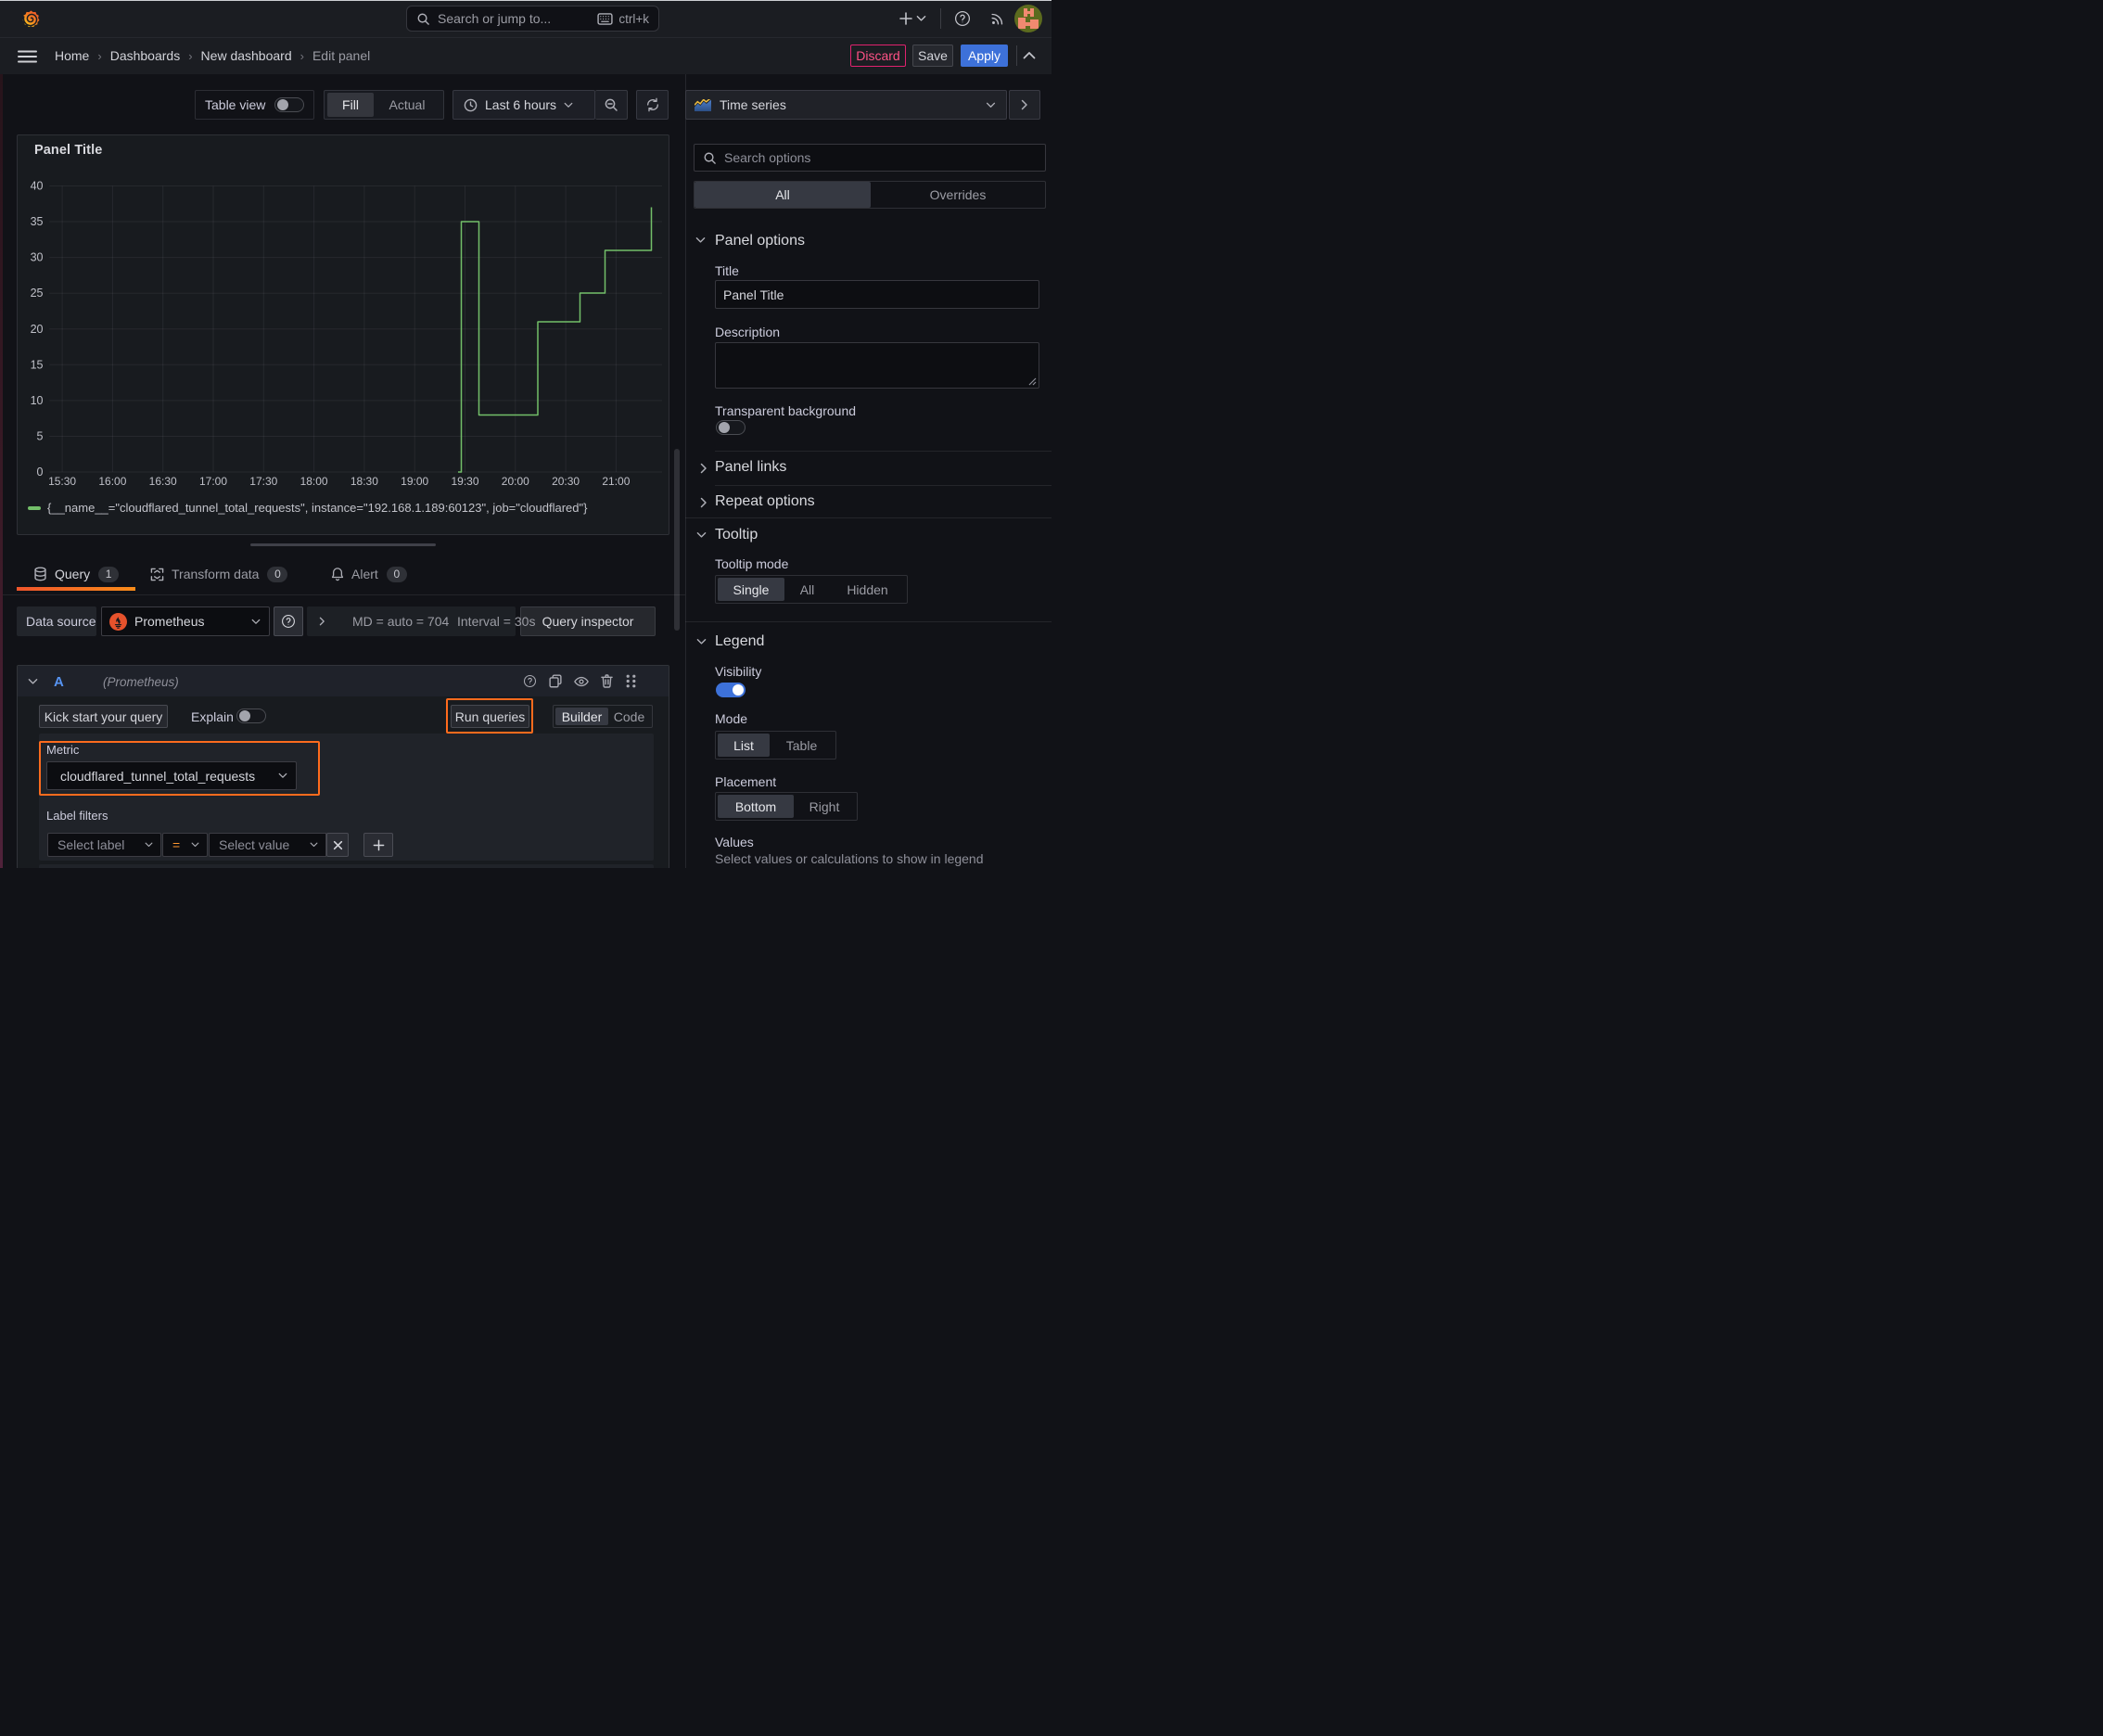 The height and width of the screenshot is (1736, 2103). I want to click on svg-text: 15, so click(37, 364).